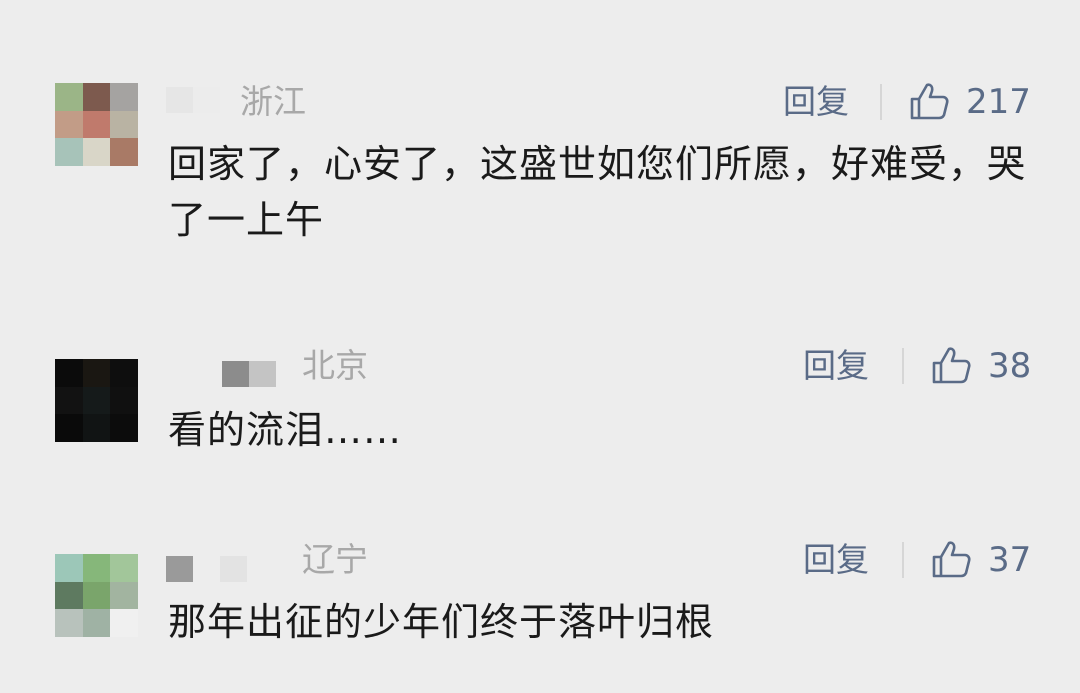 This screenshot has width=1080, height=693. What do you see at coordinates (335, 559) in the screenshot?
I see `region-label: 辽宁` at bounding box center [335, 559].